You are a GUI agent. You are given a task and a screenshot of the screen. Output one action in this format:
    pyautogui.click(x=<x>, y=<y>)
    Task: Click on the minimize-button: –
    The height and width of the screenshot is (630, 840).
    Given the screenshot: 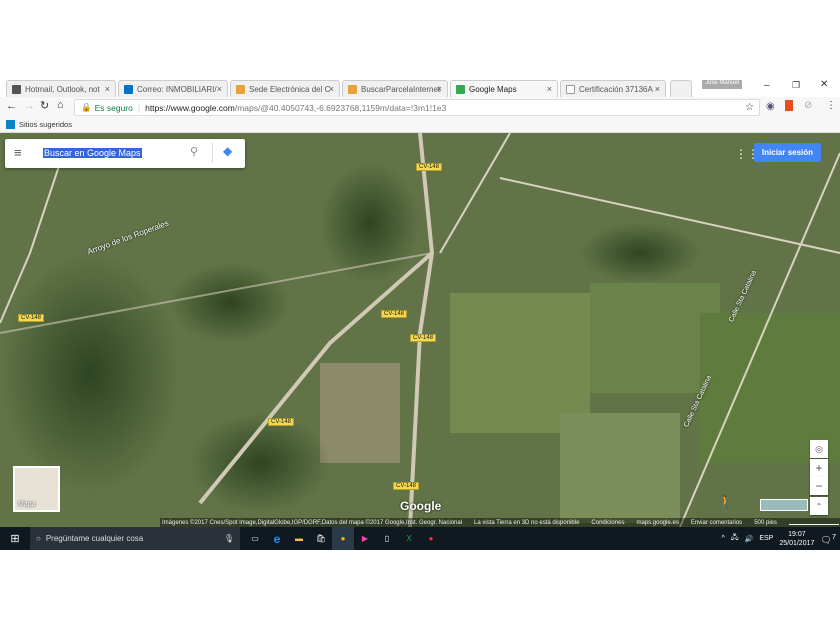 What is the action you would take?
    pyautogui.click(x=767, y=85)
    